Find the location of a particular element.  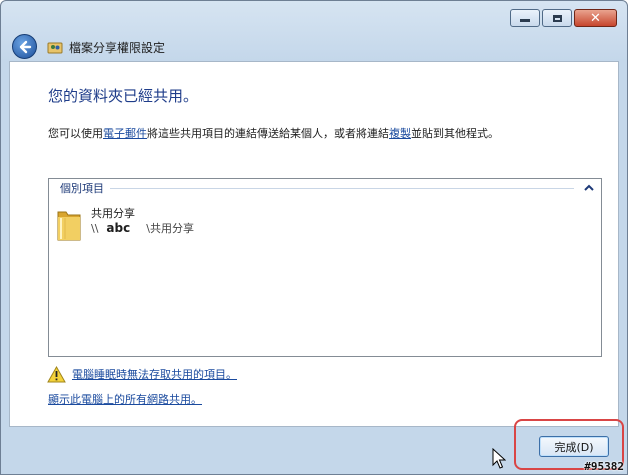

chevron-up-icon is located at coordinates (589, 188).